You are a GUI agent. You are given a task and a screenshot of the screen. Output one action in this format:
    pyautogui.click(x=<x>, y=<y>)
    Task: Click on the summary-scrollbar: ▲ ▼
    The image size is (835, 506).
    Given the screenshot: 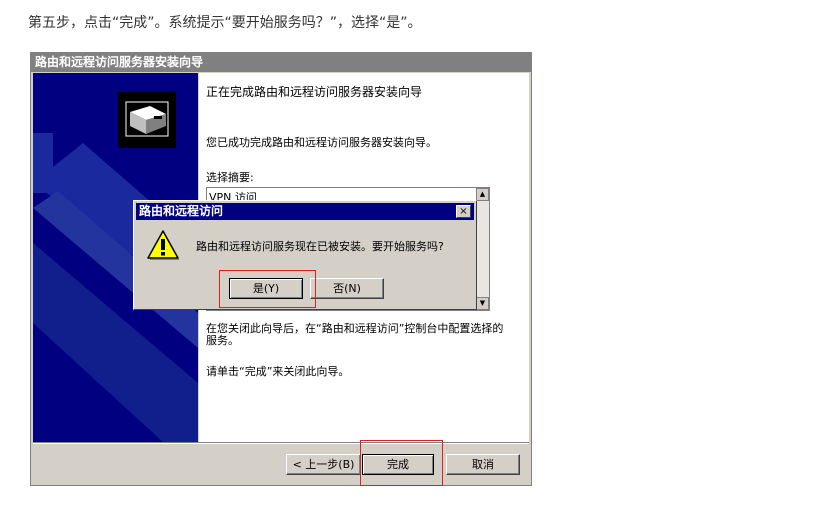 What is the action you would take?
    pyautogui.click(x=482, y=249)
    